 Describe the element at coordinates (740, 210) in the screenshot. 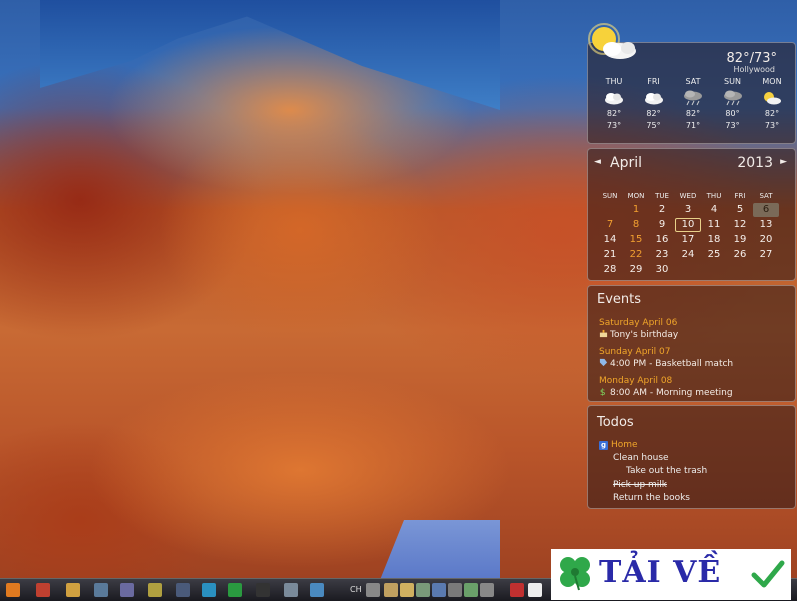

I see `calendar-day: 5` at that location.